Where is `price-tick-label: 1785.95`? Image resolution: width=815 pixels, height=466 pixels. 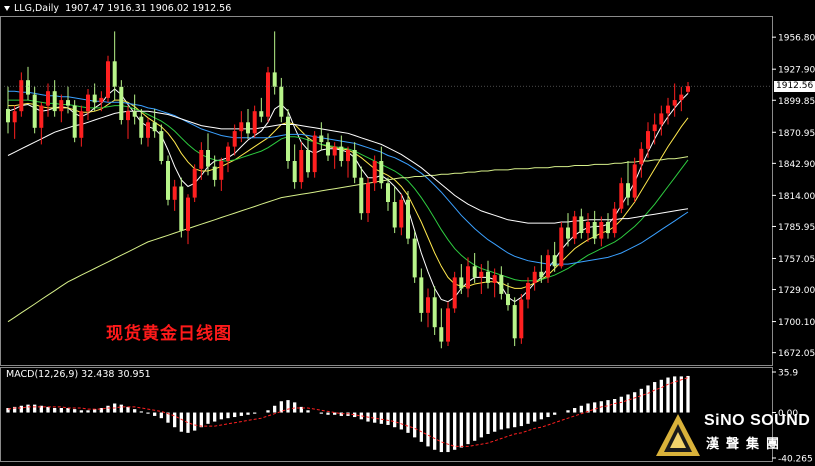
price-tick-label: 1785.95 is located at coordinates (796, 228).